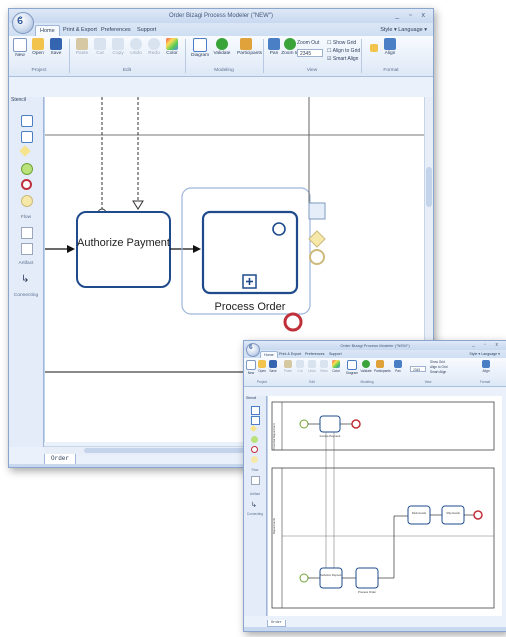  What do you see at coordinates (118, 44) in the screenshot?
I see `copy-icon` at bounding box center [118, 44].